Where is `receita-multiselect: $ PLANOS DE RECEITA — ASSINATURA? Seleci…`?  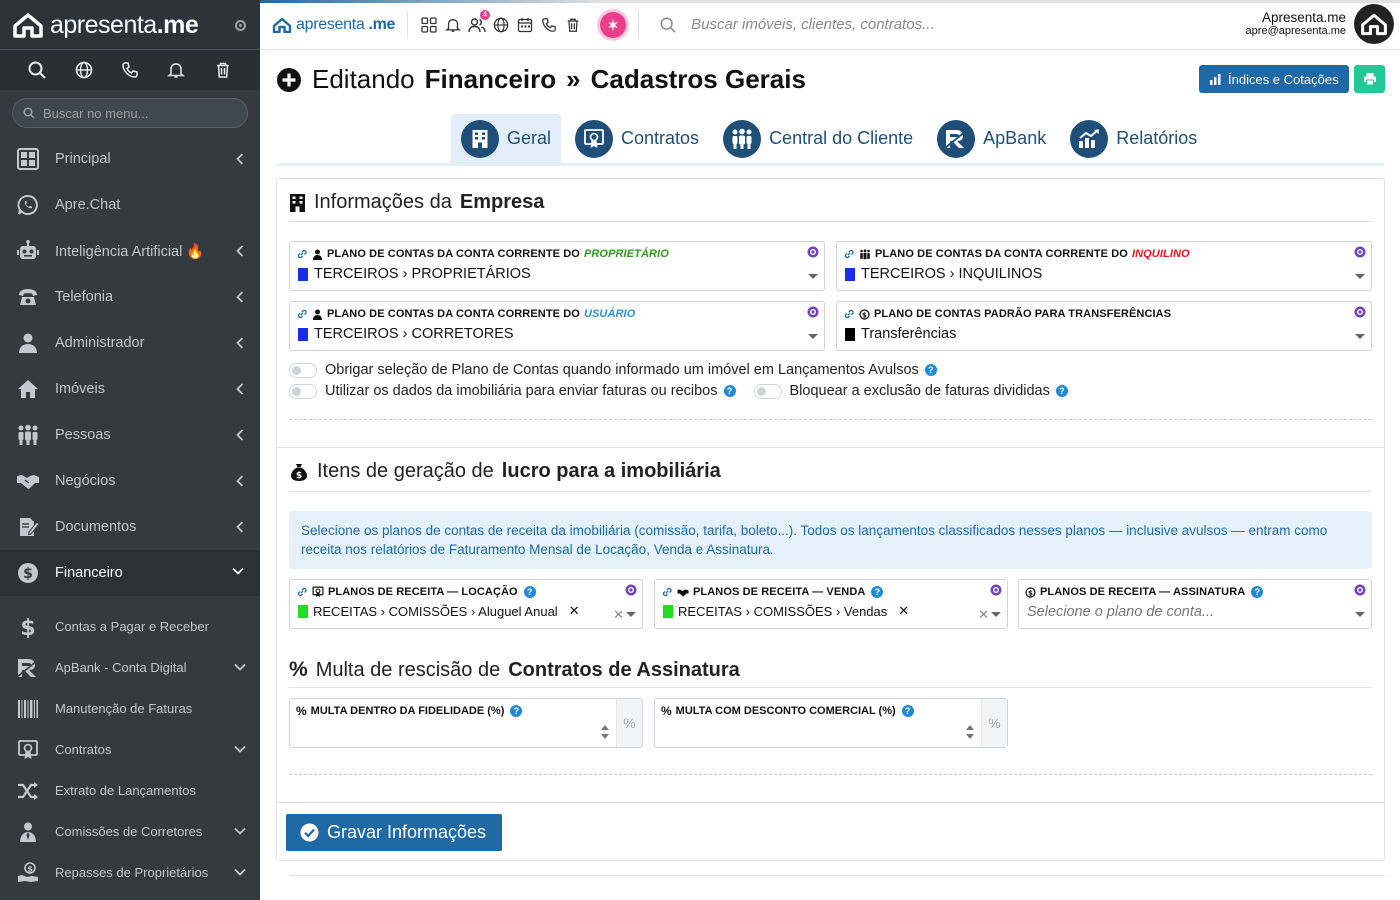
receita-multiselect: $ PLANOS DE RECEITA — ASSINATURA? Seleci… is located at coordinates (1195, 604).